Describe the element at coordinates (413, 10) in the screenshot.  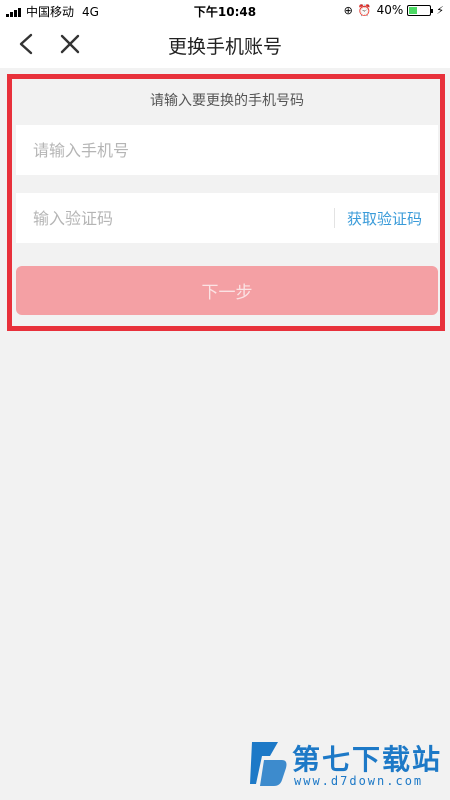
I see `battery-fill` at that location.